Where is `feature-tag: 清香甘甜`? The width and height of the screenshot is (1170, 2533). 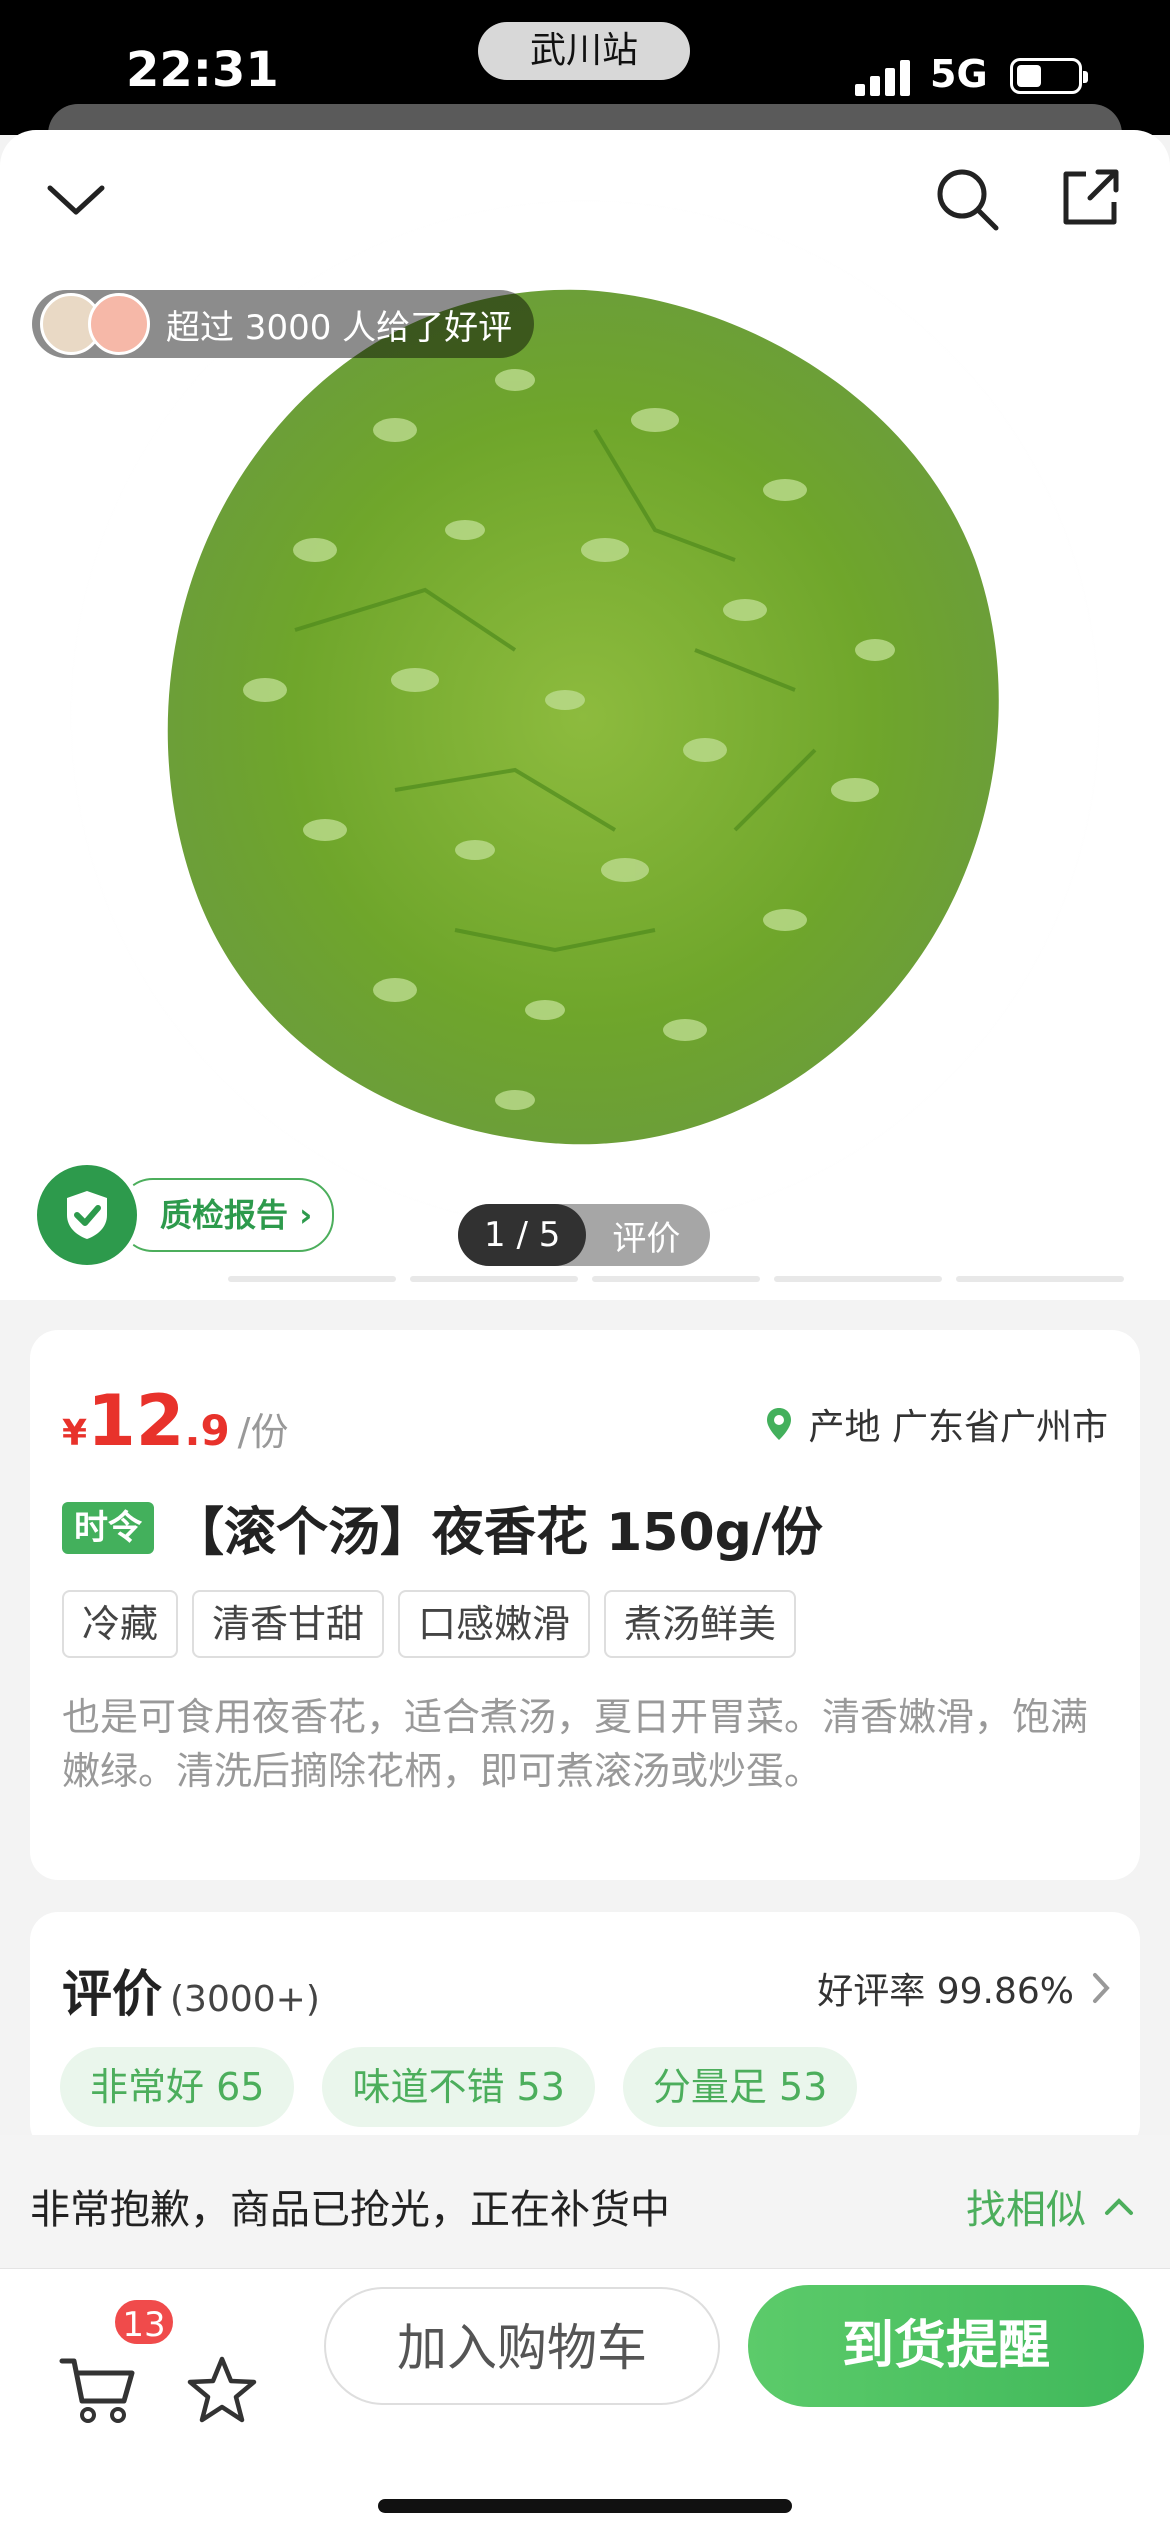 feature-tag: 清香甘甜 is located at coordinates (288, 1624).